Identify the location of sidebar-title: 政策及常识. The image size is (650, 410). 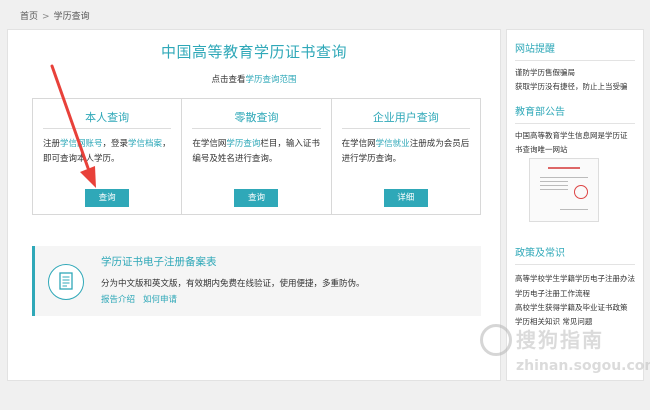
(575, 254).